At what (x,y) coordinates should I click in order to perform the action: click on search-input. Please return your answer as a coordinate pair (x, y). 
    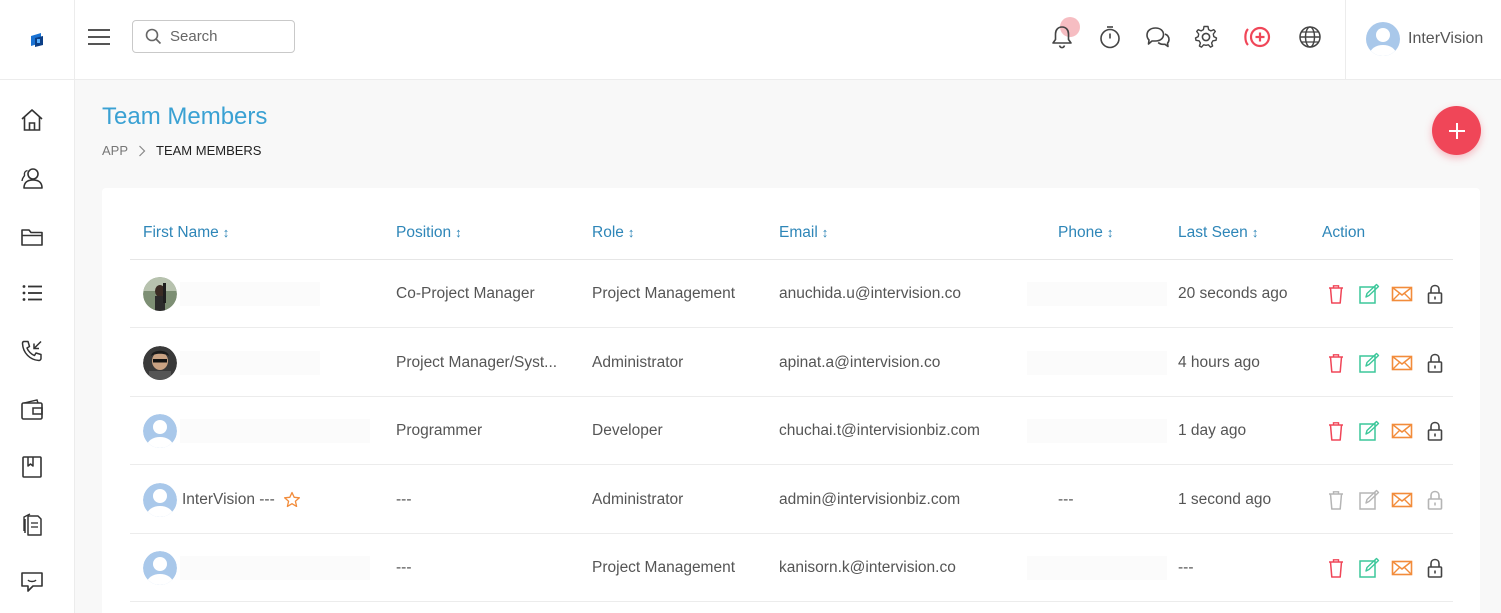
    Looking at the image, I should click on (225, 36).